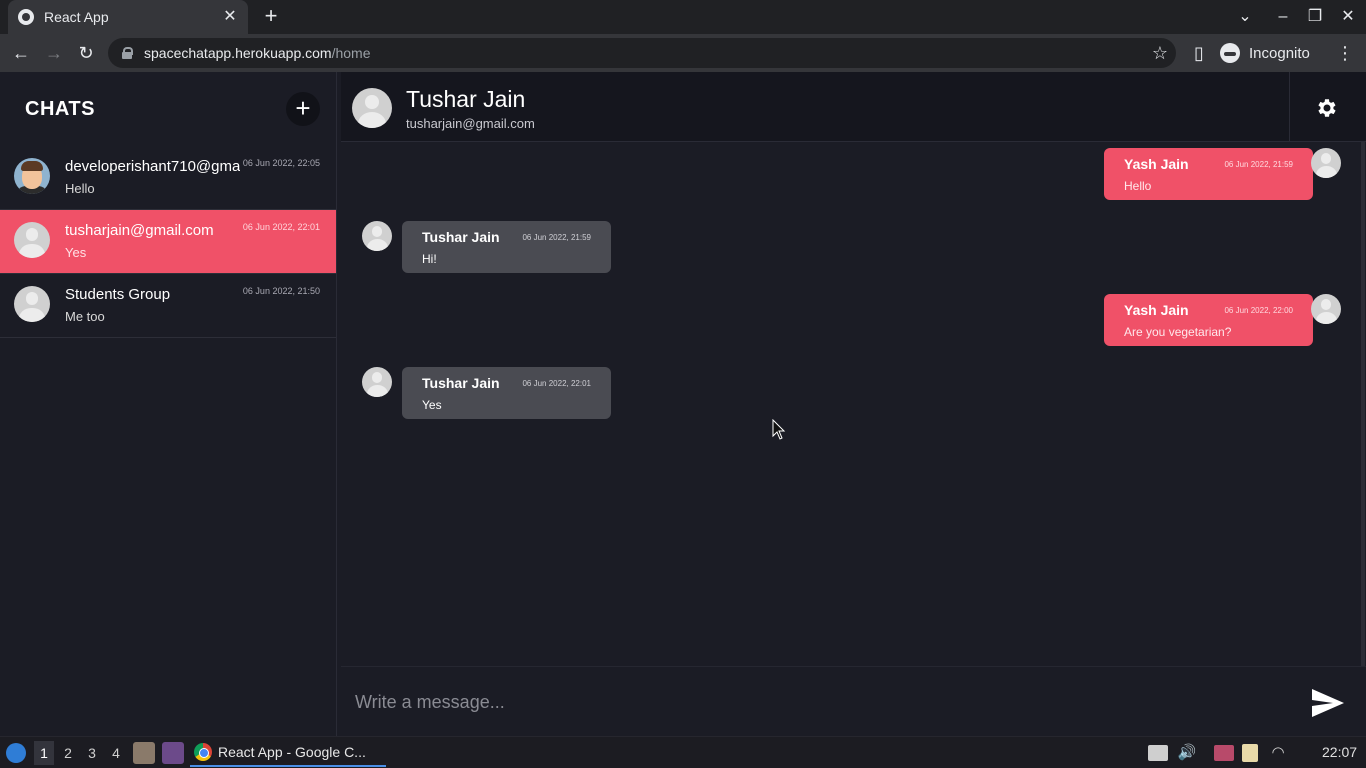  Describe the element at coordinates (173, 753) in the screenshot. I see `terminal-icon` at that location.